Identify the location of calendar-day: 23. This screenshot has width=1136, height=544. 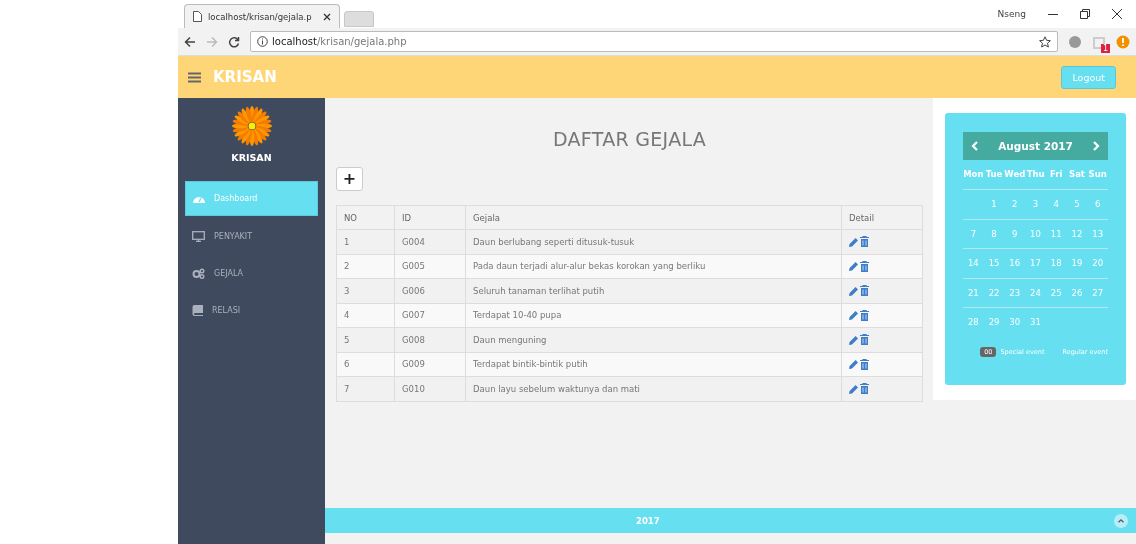
(1015, 292).